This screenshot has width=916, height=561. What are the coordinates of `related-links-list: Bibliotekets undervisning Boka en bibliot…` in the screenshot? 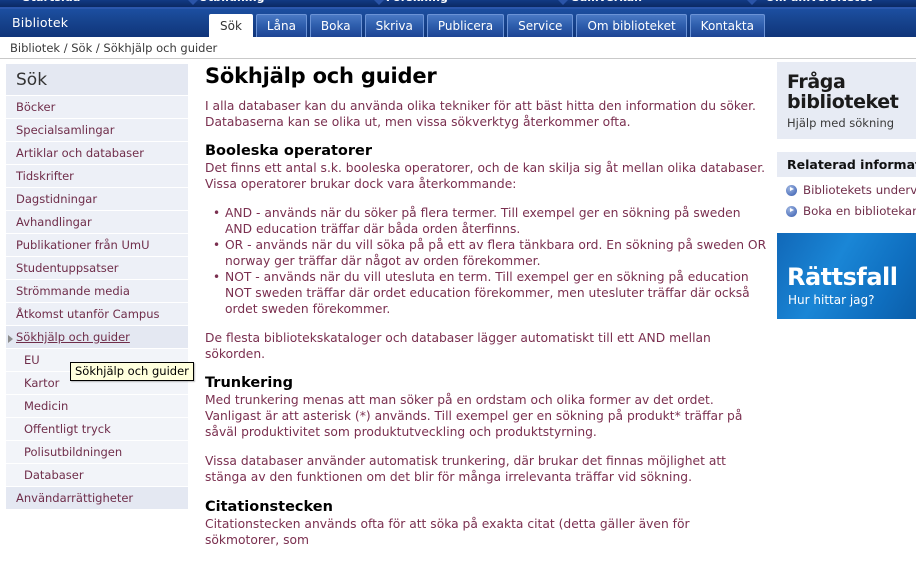 It's located at (846, 198).